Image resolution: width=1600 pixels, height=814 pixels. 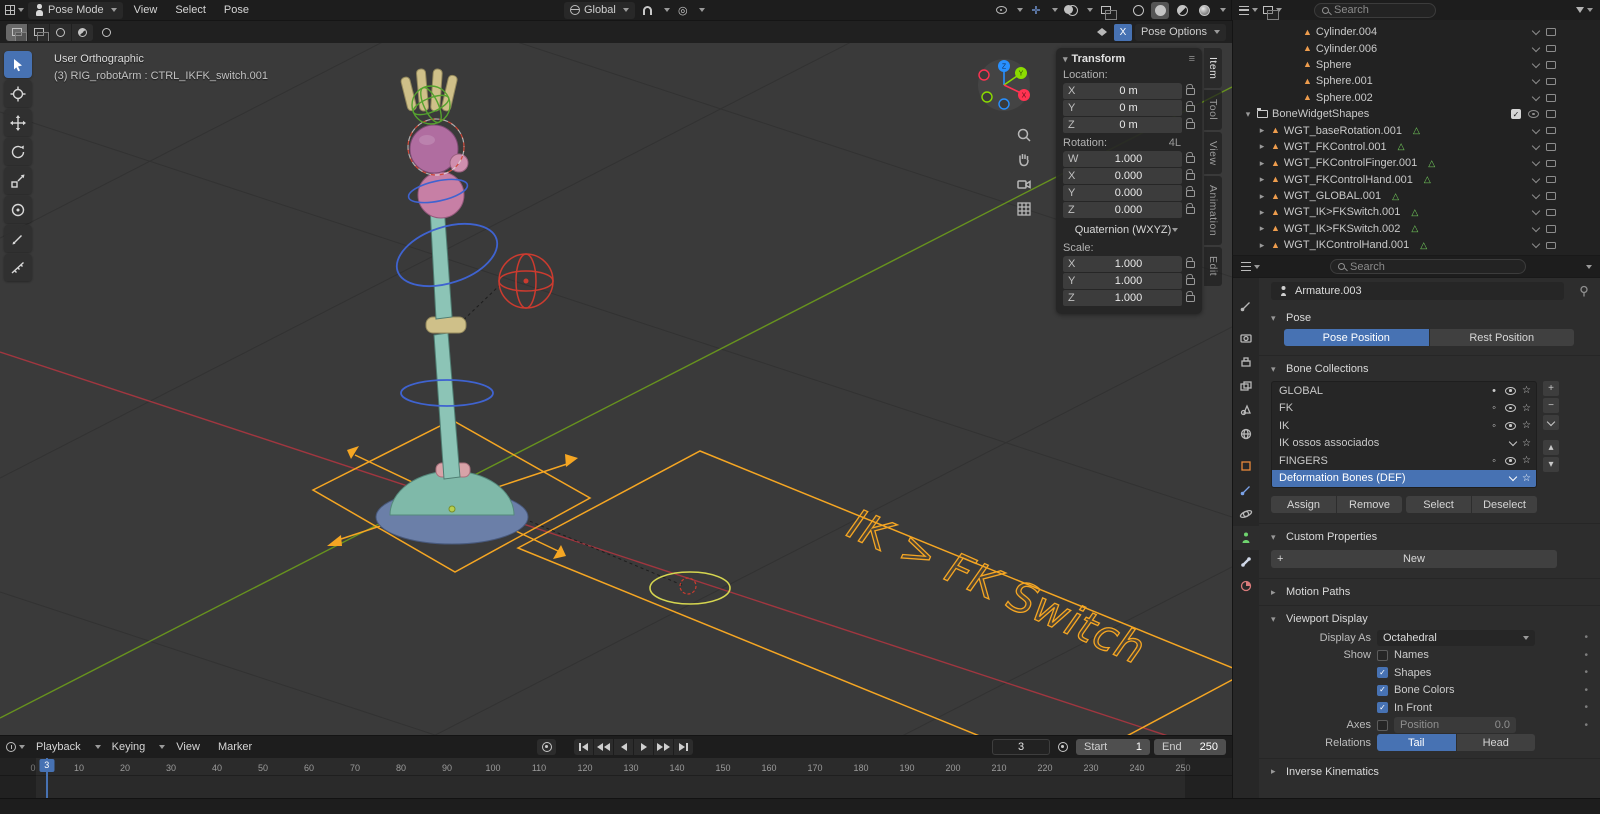 I want to click on proportional-options-chevron, so click(x=701, y=10).